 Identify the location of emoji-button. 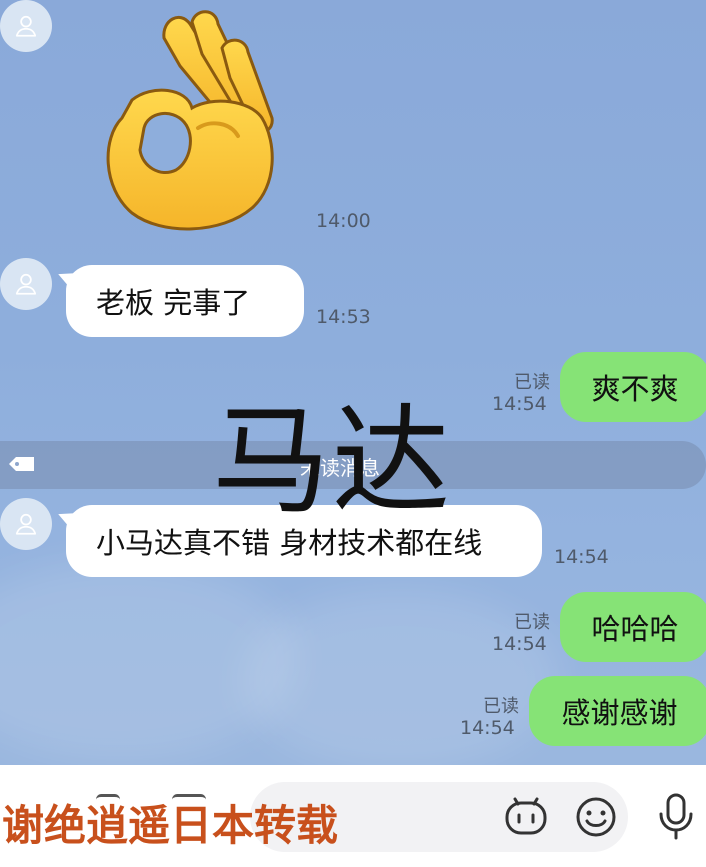
(596, 817).